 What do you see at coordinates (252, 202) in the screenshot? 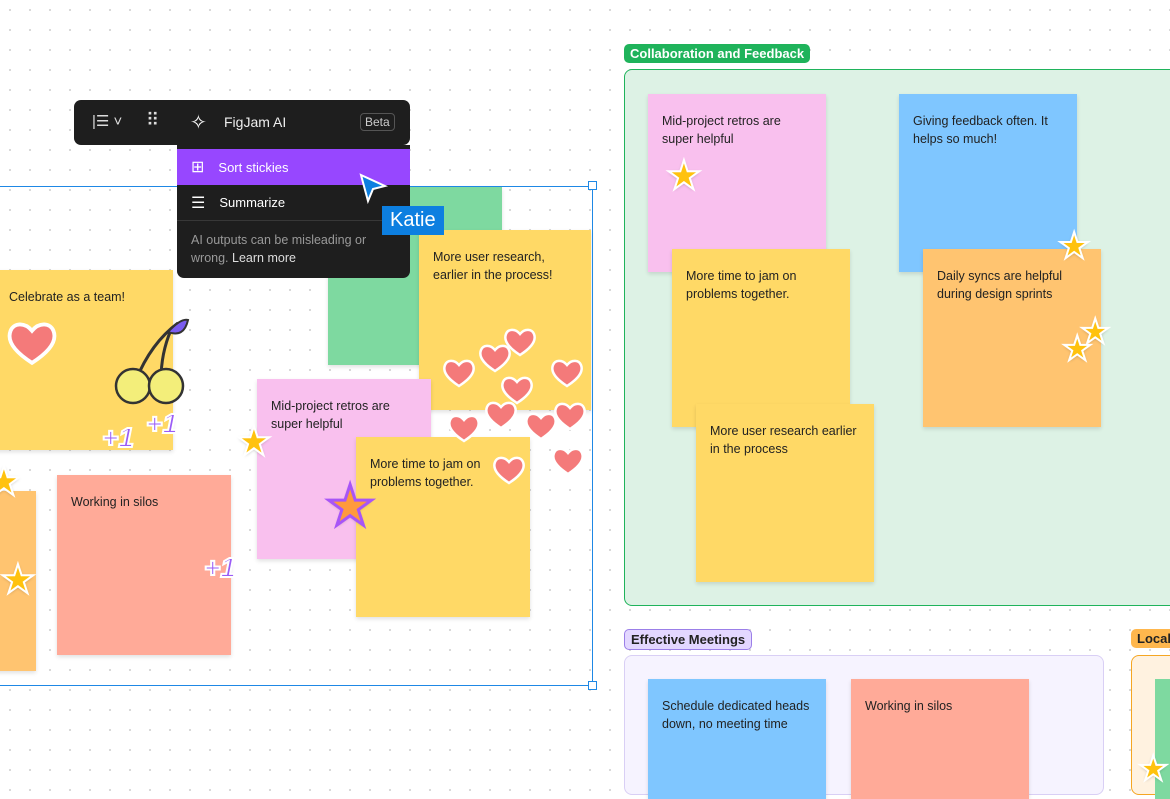
I see `menu-item-label: Summarize` at bounding box center [252, 202].